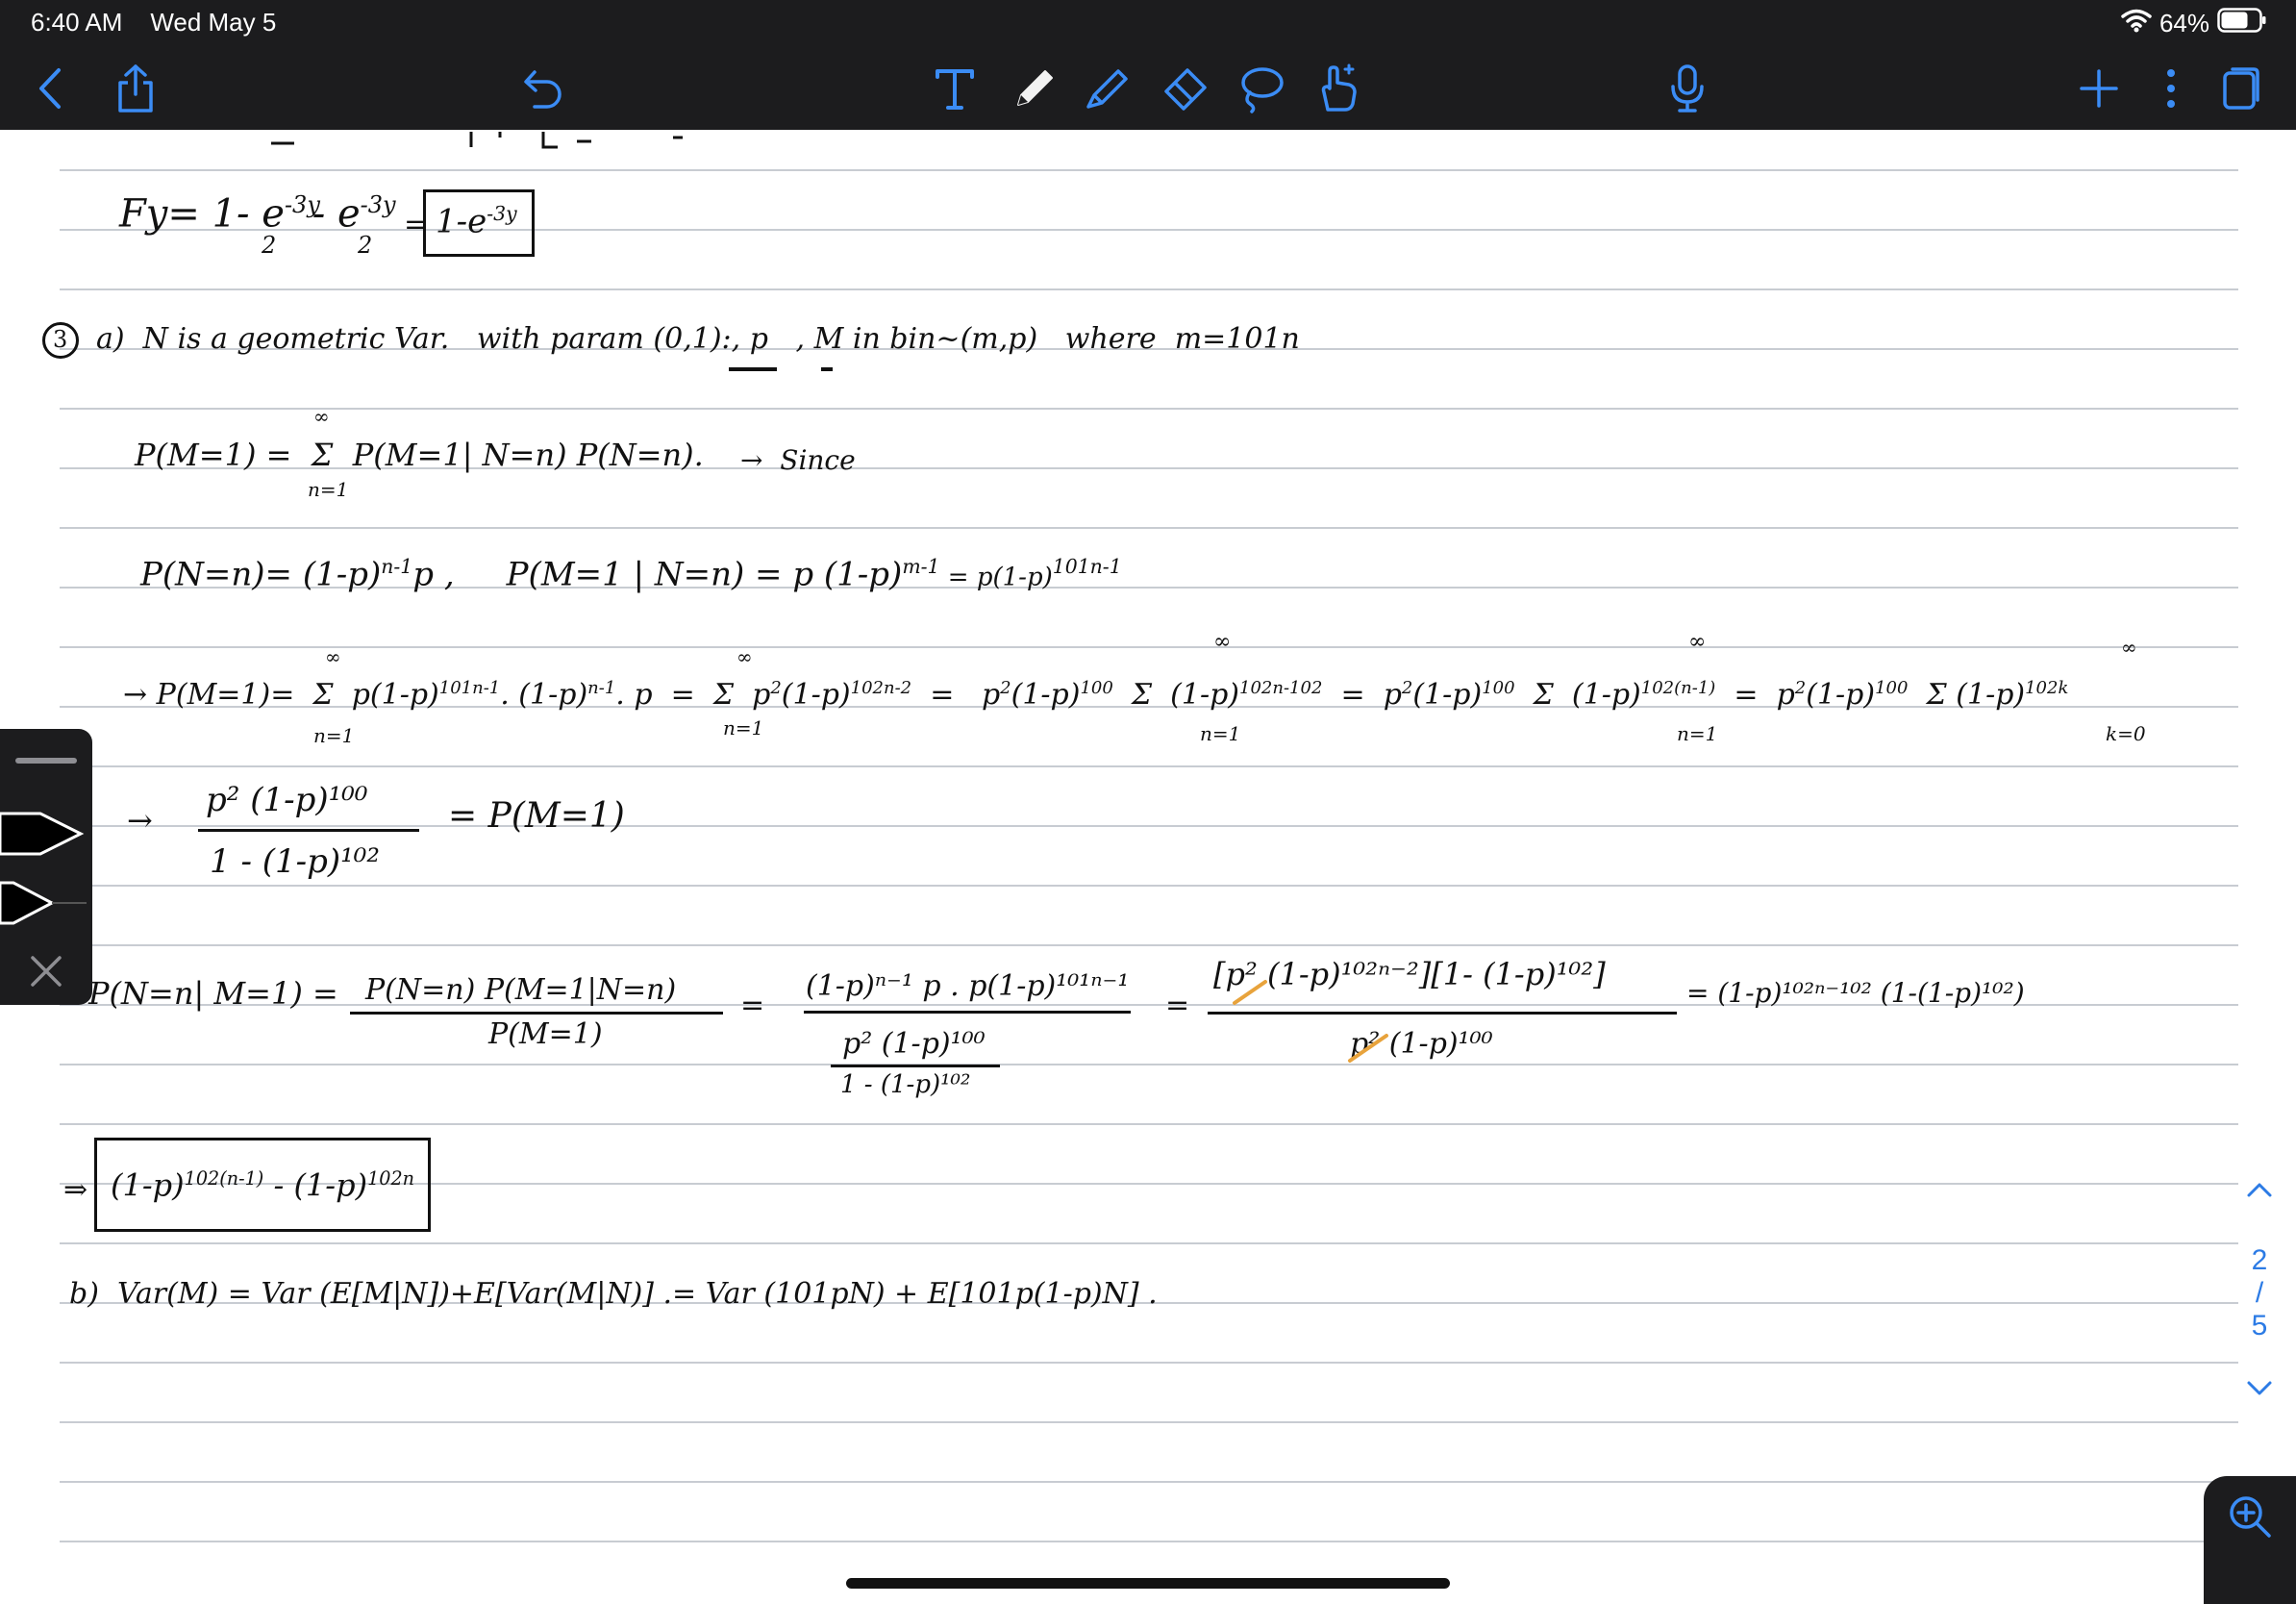 Image resolution: width=2296 pixels, height=1604 pixels. I want to click on pen-thickness-small-icon, so click(43, 905).